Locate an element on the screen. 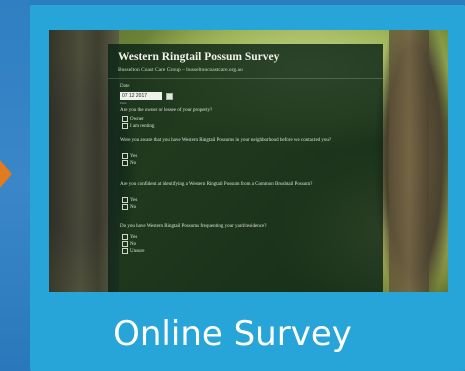 This screenshot has width=465, height=371. option-label: Unsure is located at coordinates (137, 252).